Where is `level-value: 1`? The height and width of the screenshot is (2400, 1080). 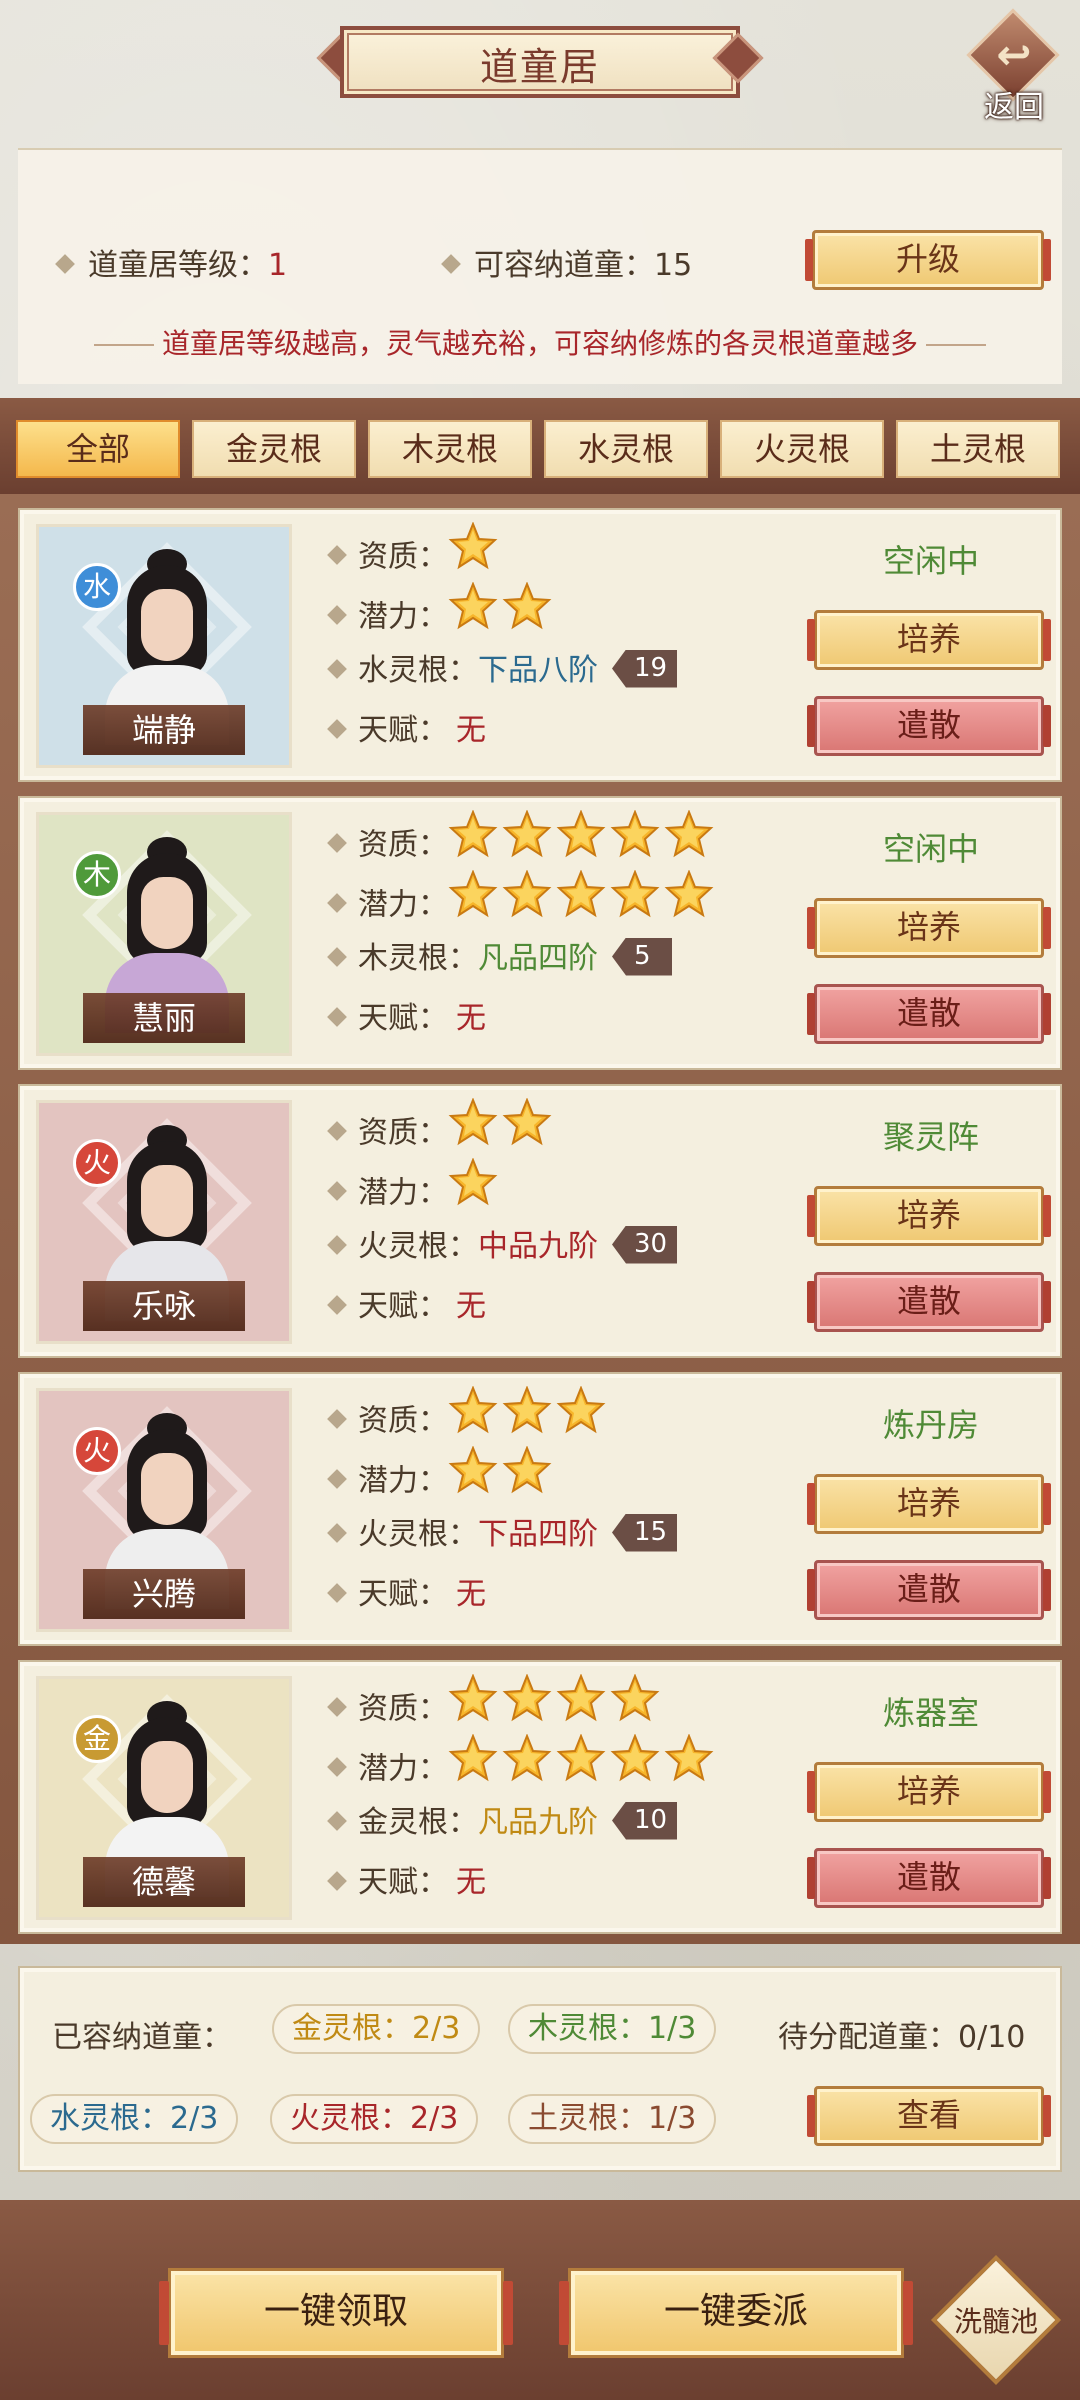 level-value: 1 is located at coordinates (278, 265).